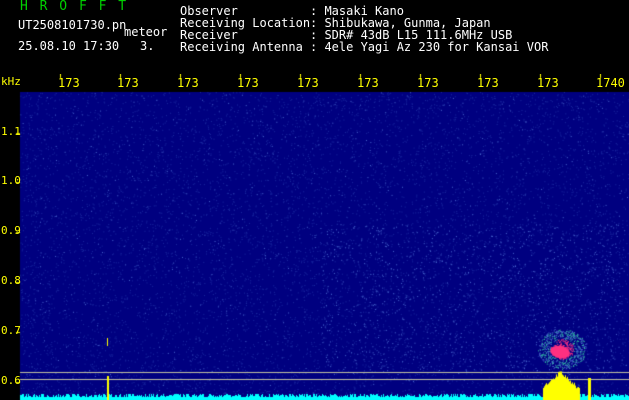 Image resolution: width=629 pixels, height=400 pixels. I want to click on freq-tick: 0.7, so click(11, 330).